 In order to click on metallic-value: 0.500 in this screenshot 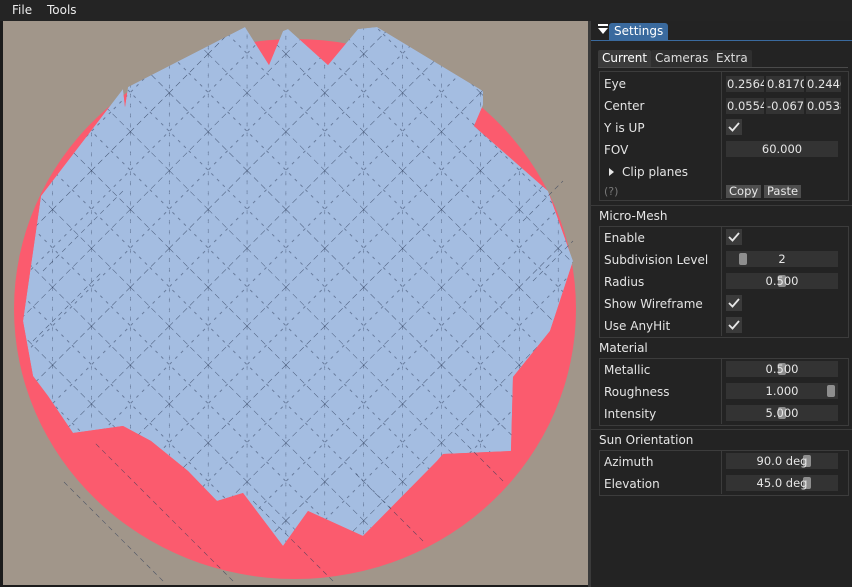, I will do `click(782, 369)`.